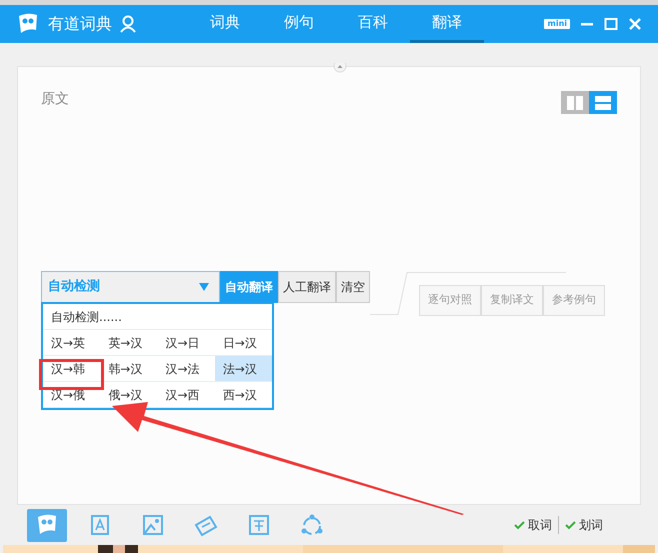 The width and height of the screenshot is (658, 553). What do you see at coordinates (611, 24) in the screenshot?
I see `maximize-icon` at bounding box center [611, 24].